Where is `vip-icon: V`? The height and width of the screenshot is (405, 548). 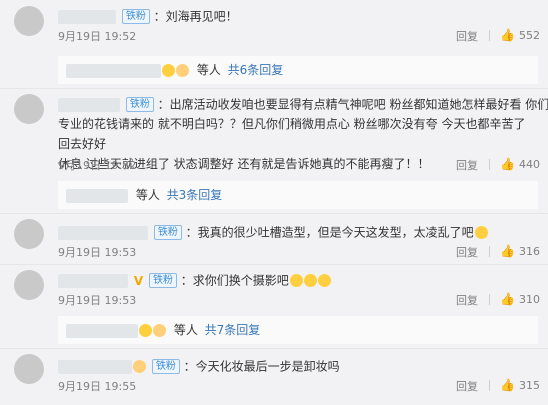 vip-icon: V is located at coordinates (138, 280).